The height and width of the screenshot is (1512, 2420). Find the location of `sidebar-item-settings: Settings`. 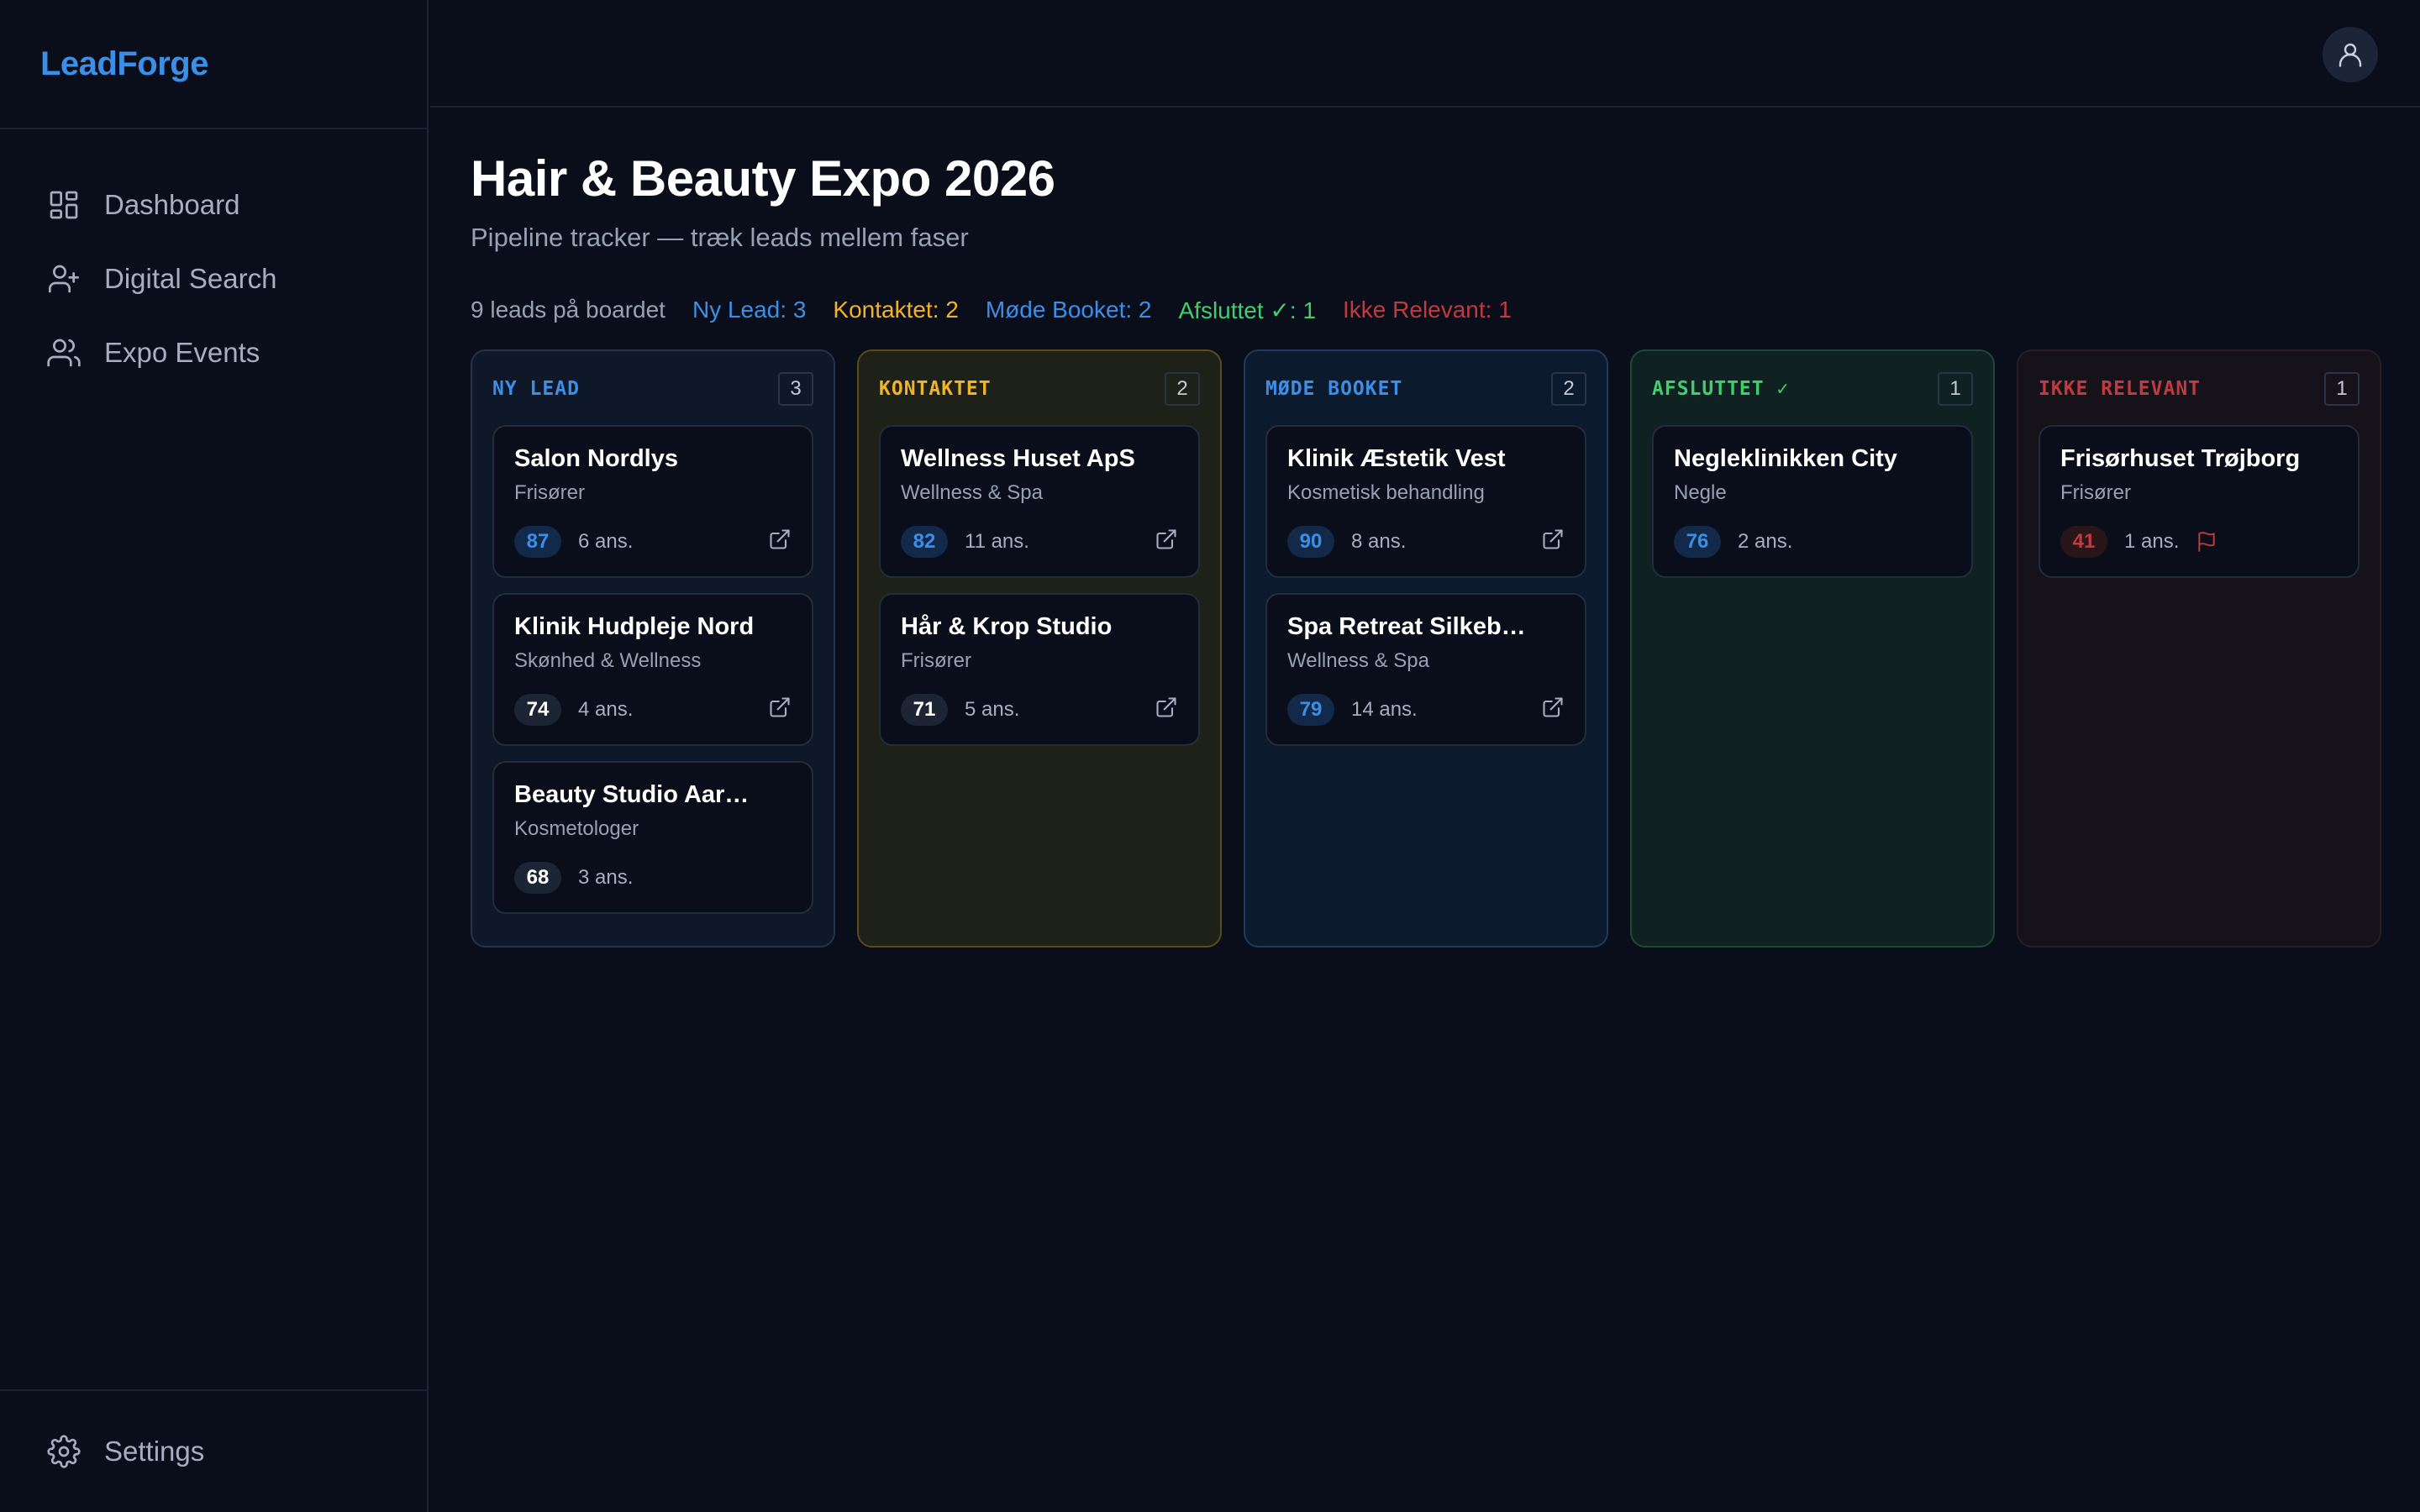

sidebar-item-settings: Settings is located at coordinates (102, 1451).